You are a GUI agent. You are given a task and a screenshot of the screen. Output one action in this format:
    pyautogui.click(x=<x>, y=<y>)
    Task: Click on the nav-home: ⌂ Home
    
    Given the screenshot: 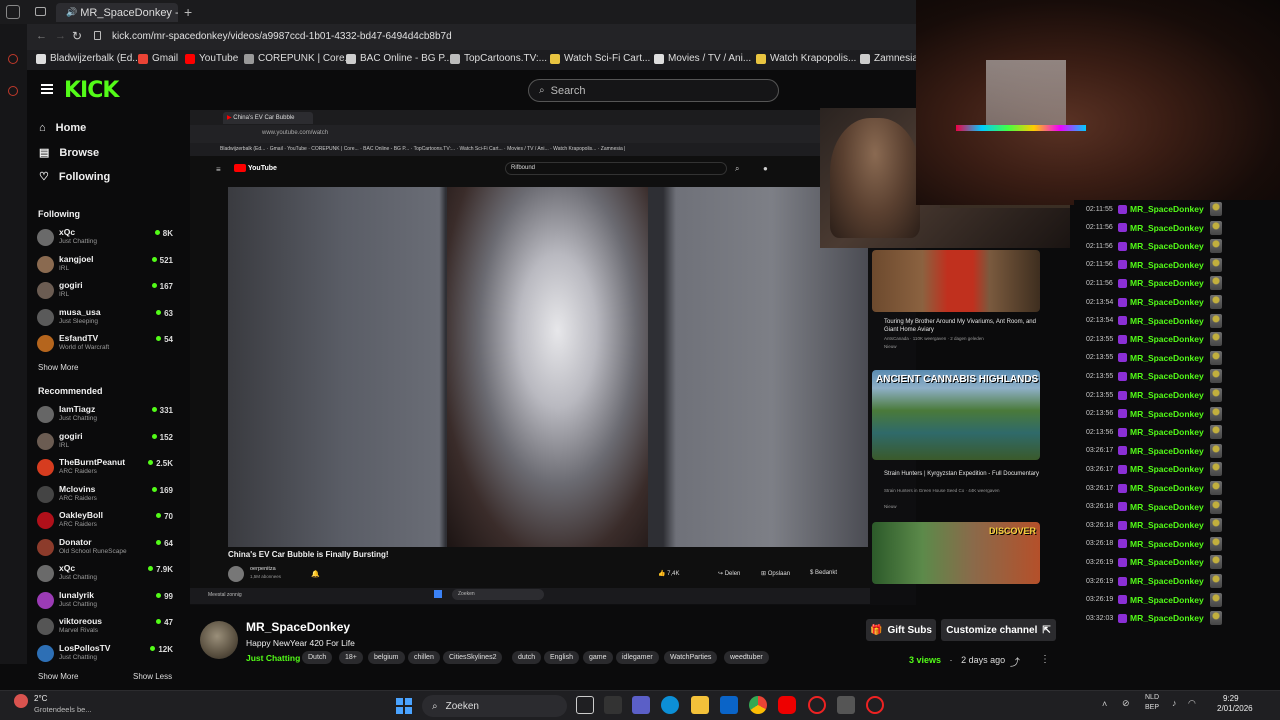 What is the action you would take?
    pyautogui.click(x=62, y=128)
    